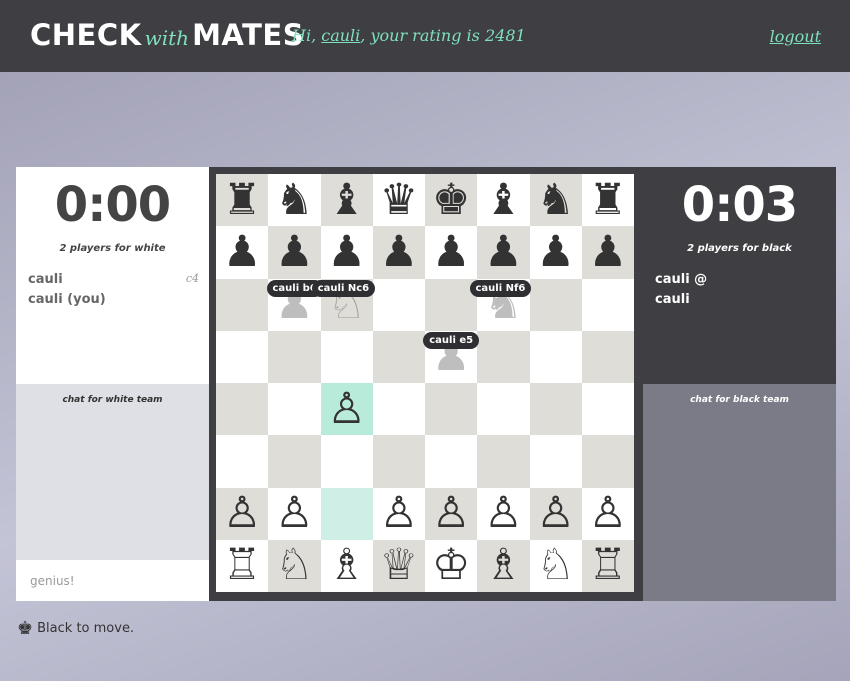 The image size is (850, 681). Describe the element at coordinates (242, 356) in the screenshot. I see `square-a5` at that location.